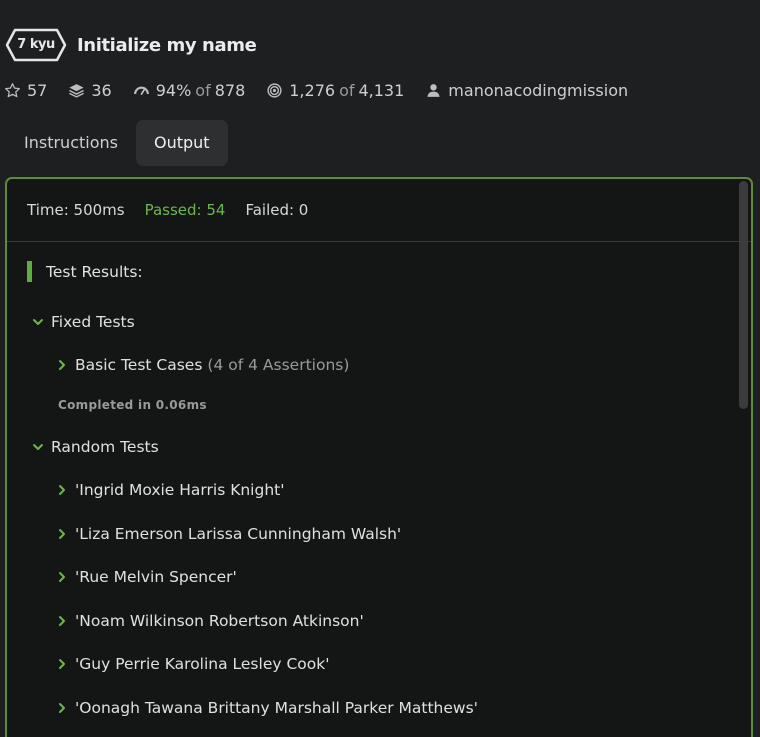  I want to click on test-results-heading: Test Results:, so click(85, 271).